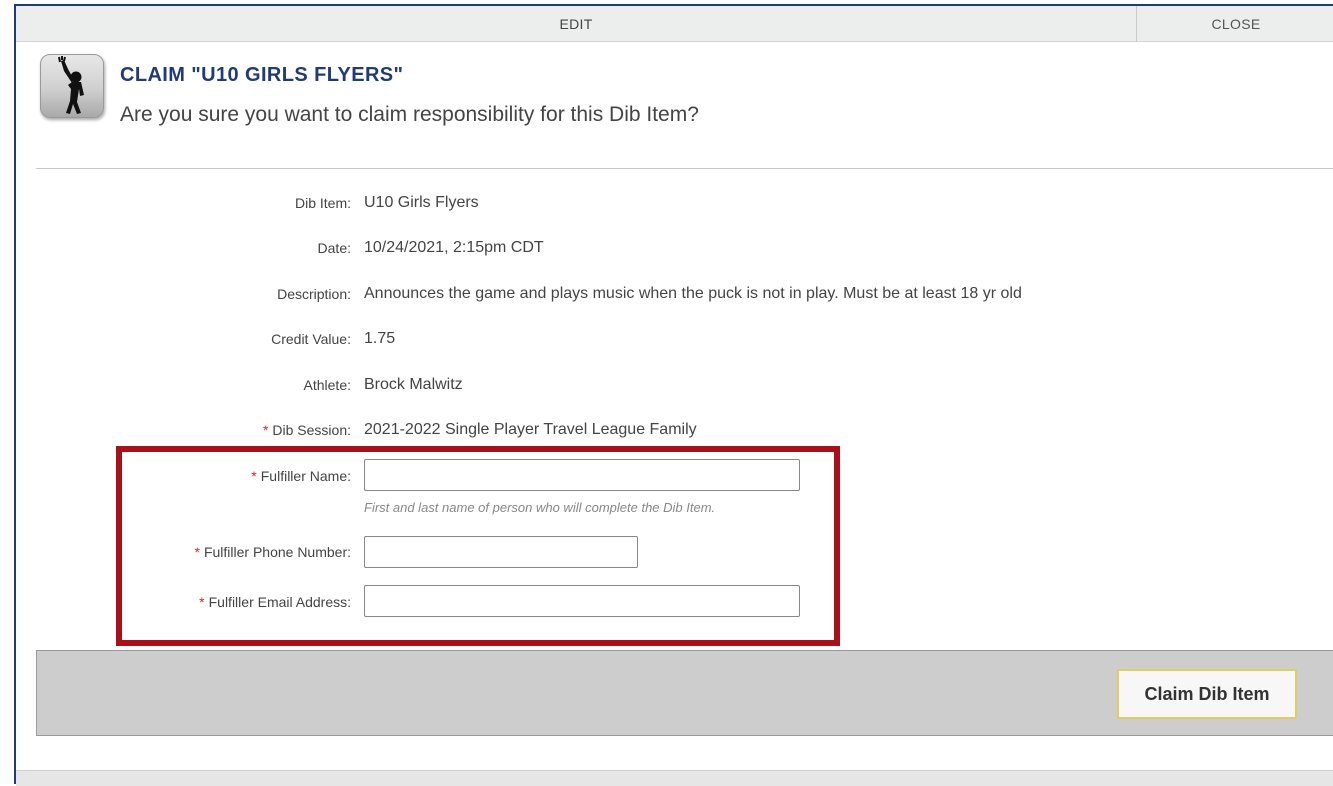  Describe the element at coordinates (272, 552) in the screenshot. I see `fulfiller-phone-label: * Fulfiller Phone Number:` at that location.